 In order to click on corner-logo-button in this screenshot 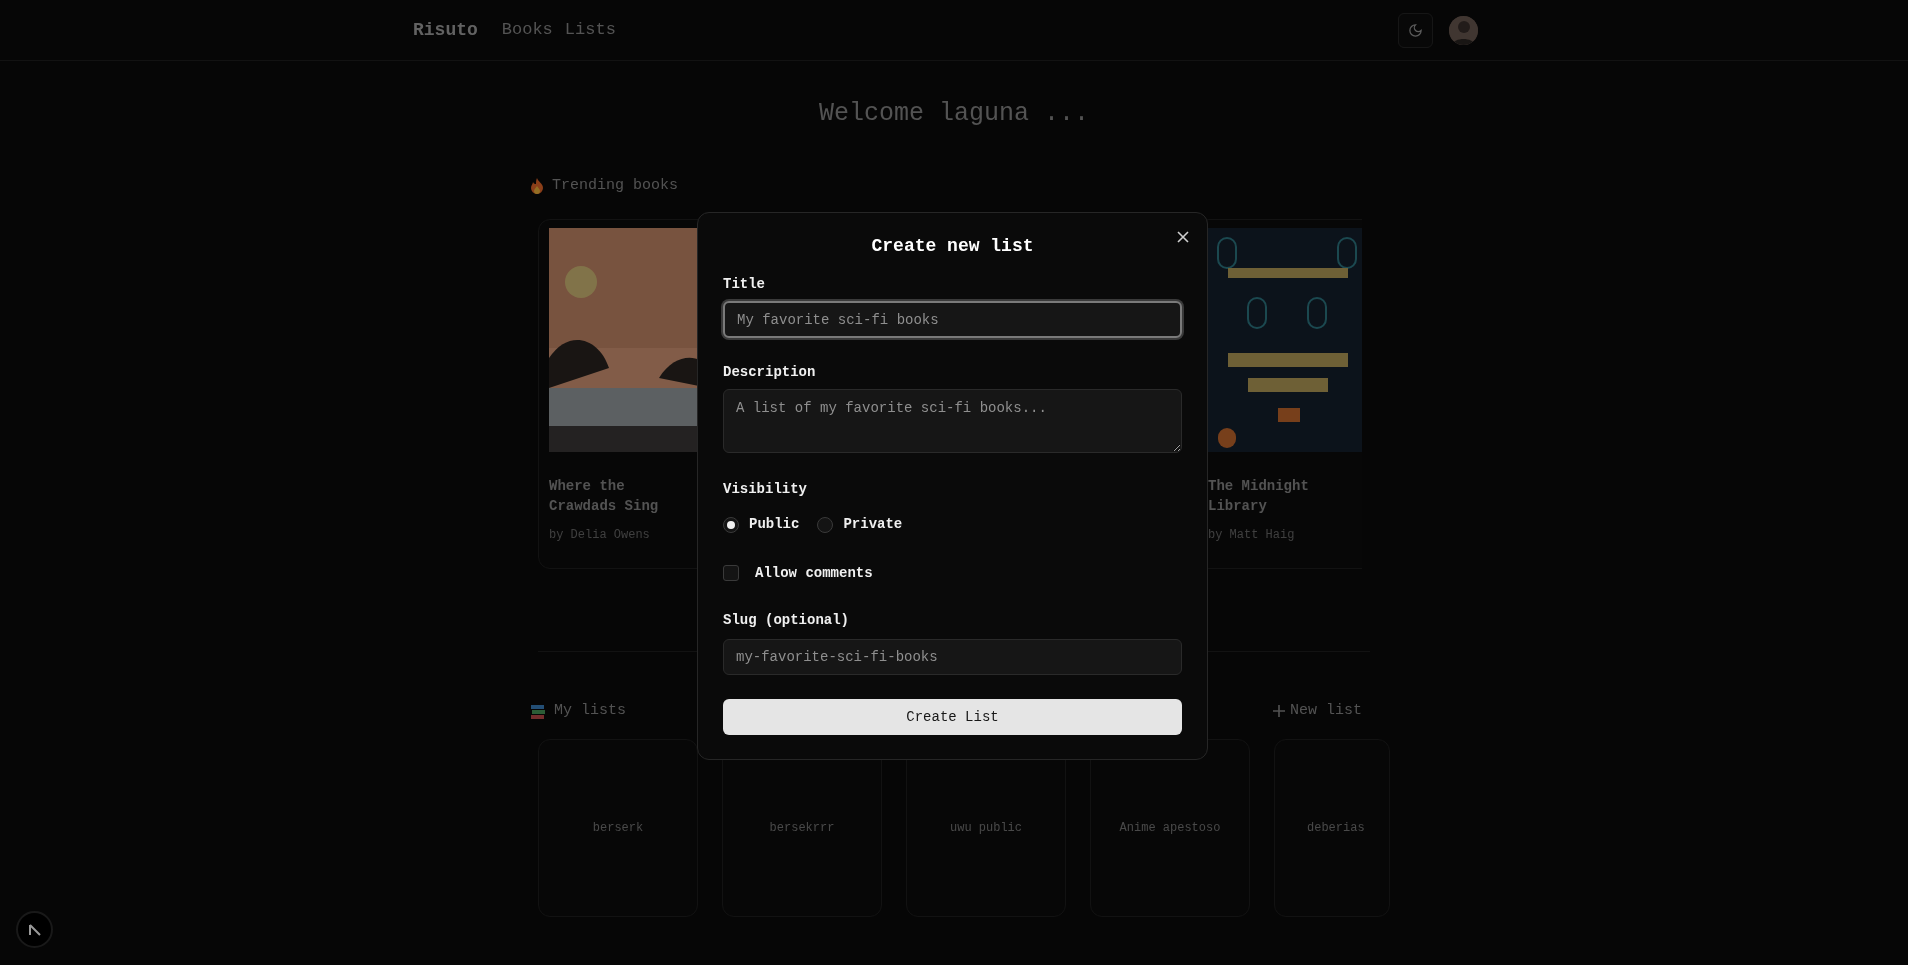, I will do `click(34, 929)`.